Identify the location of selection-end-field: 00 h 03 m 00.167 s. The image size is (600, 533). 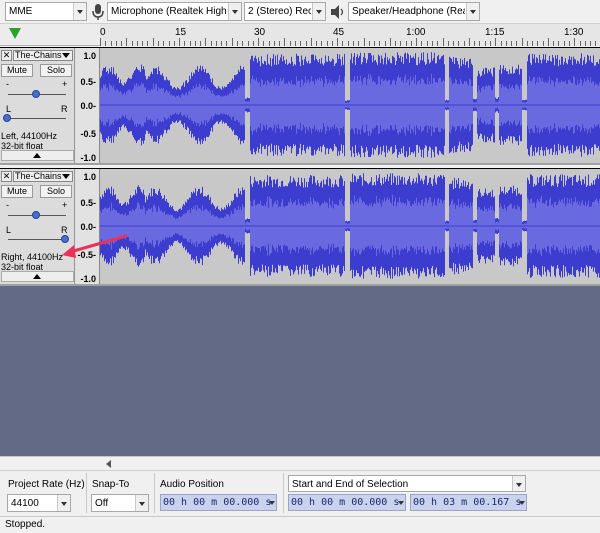
(468, 502).